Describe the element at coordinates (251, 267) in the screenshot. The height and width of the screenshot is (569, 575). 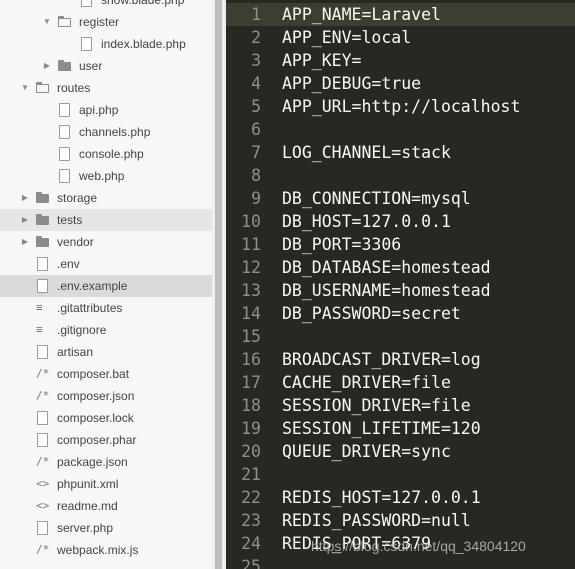
I see `line-number: 12` at that location.